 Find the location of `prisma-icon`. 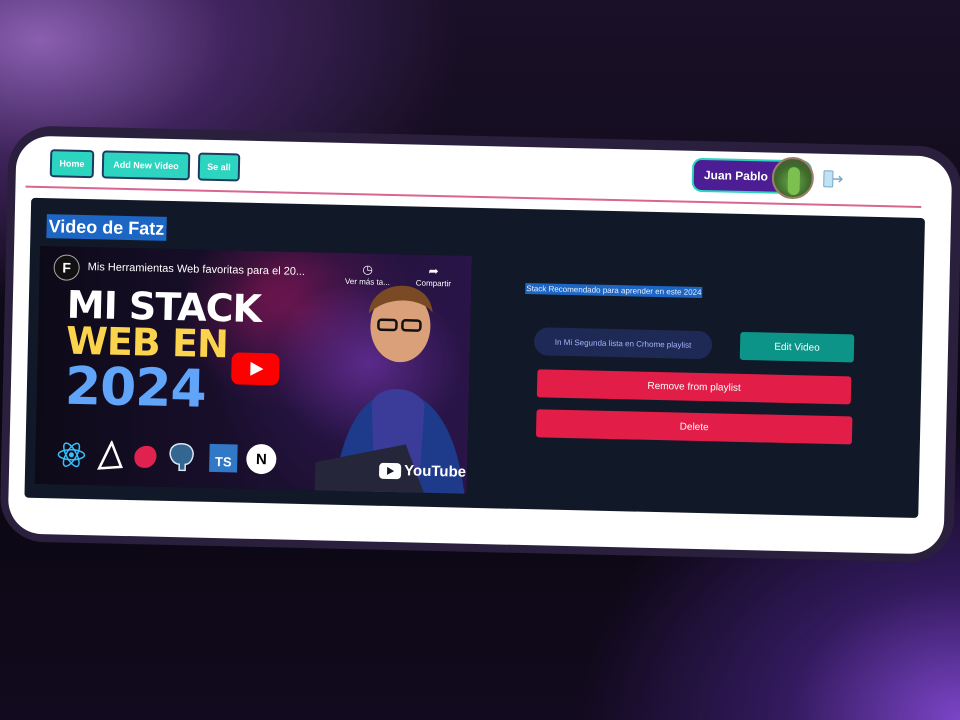

prisma-icon is located at coordinates (109, 455).